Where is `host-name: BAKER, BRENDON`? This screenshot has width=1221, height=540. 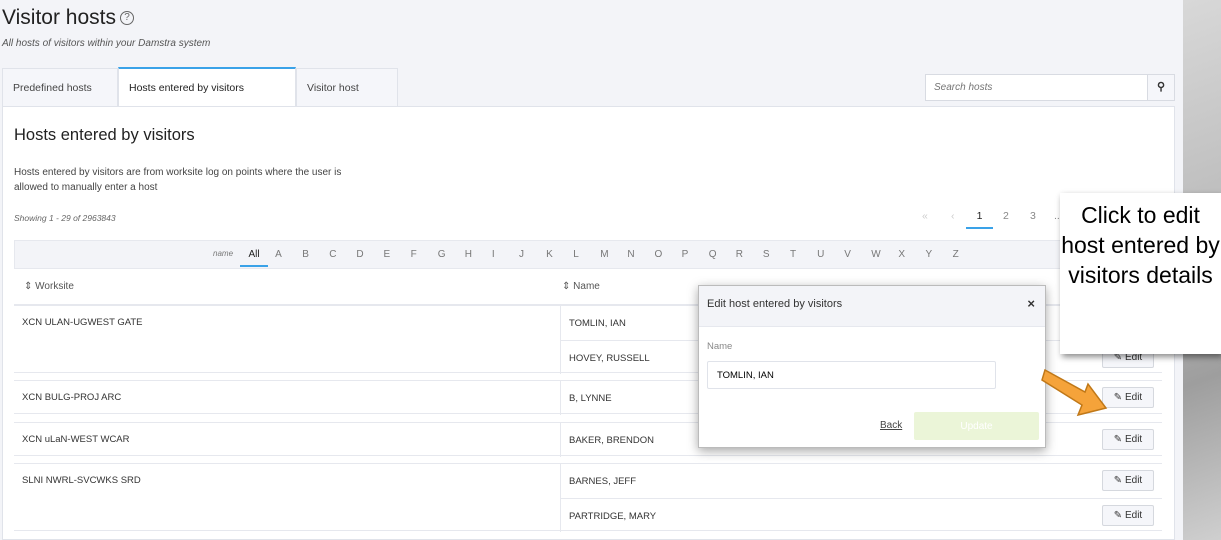
host-name: BAKER, BRENDON is located at coordinates (611, 440).